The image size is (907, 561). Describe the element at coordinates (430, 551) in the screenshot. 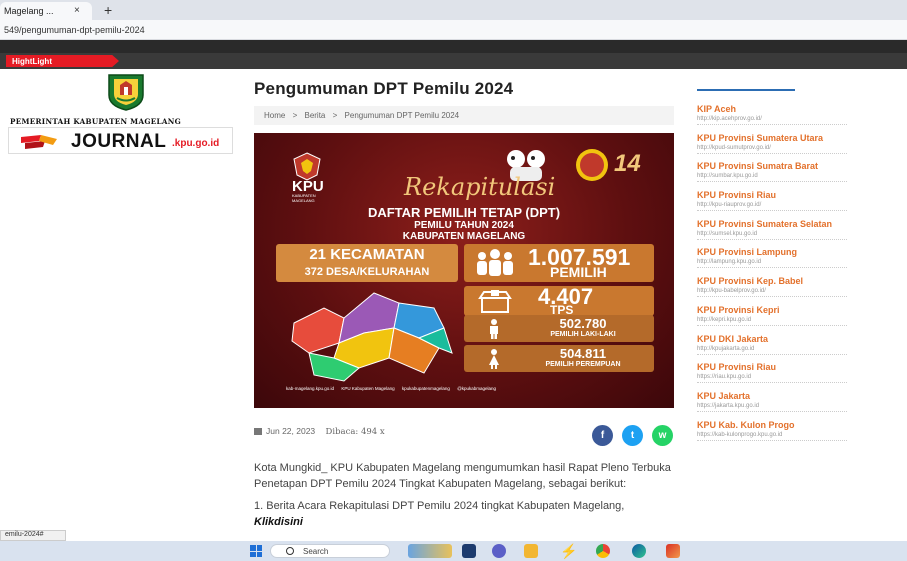

I see `taskbar-widget-icon` at that location.